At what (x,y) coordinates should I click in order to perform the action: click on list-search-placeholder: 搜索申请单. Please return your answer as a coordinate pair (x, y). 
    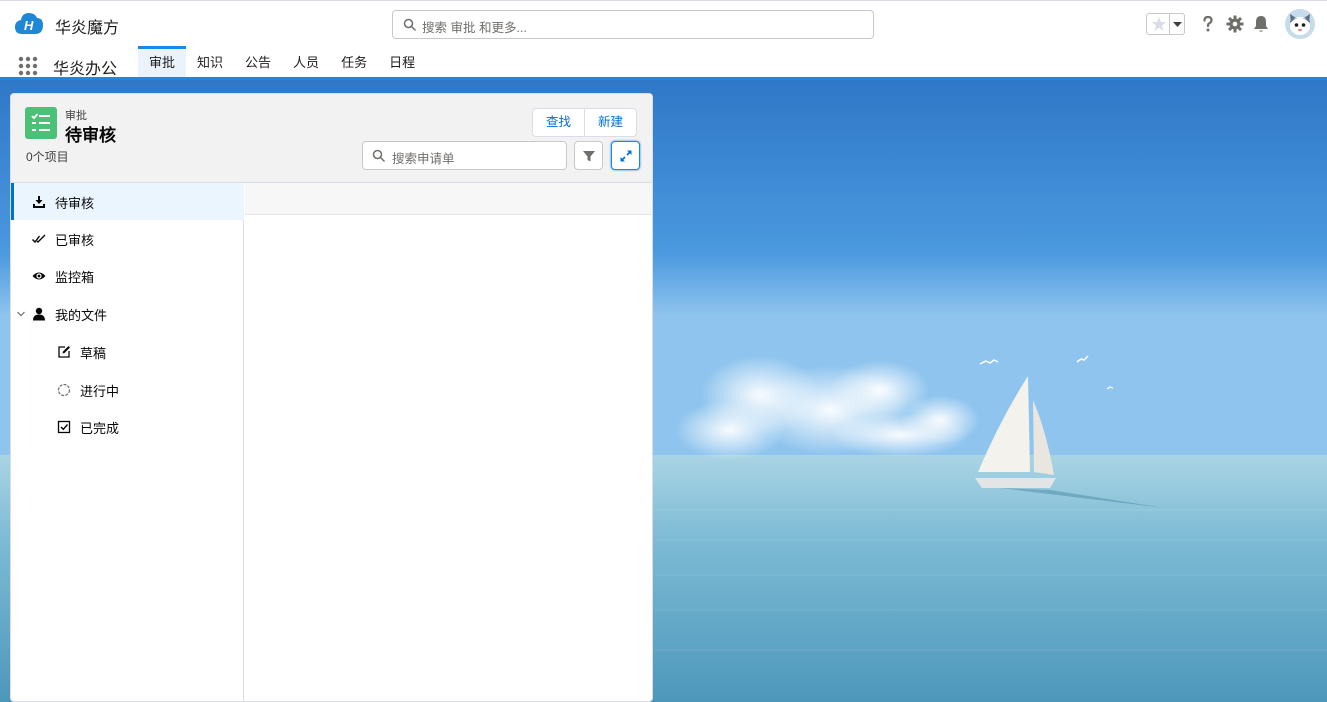
    Looking at the image, I should click on (423, 159).